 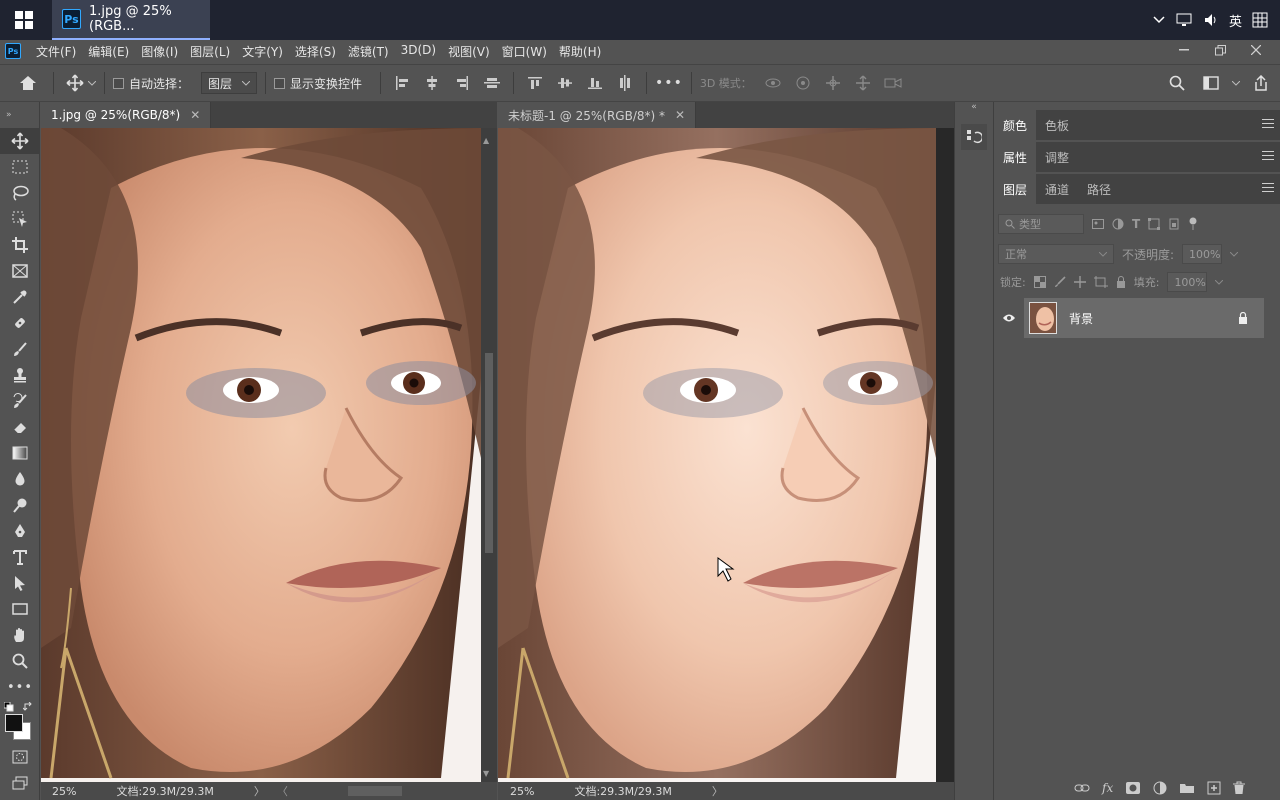 What do you see at coordinates (669, 83) in the screenshot?
I see `more-options-button: •••` at bounding box center [669, 83].